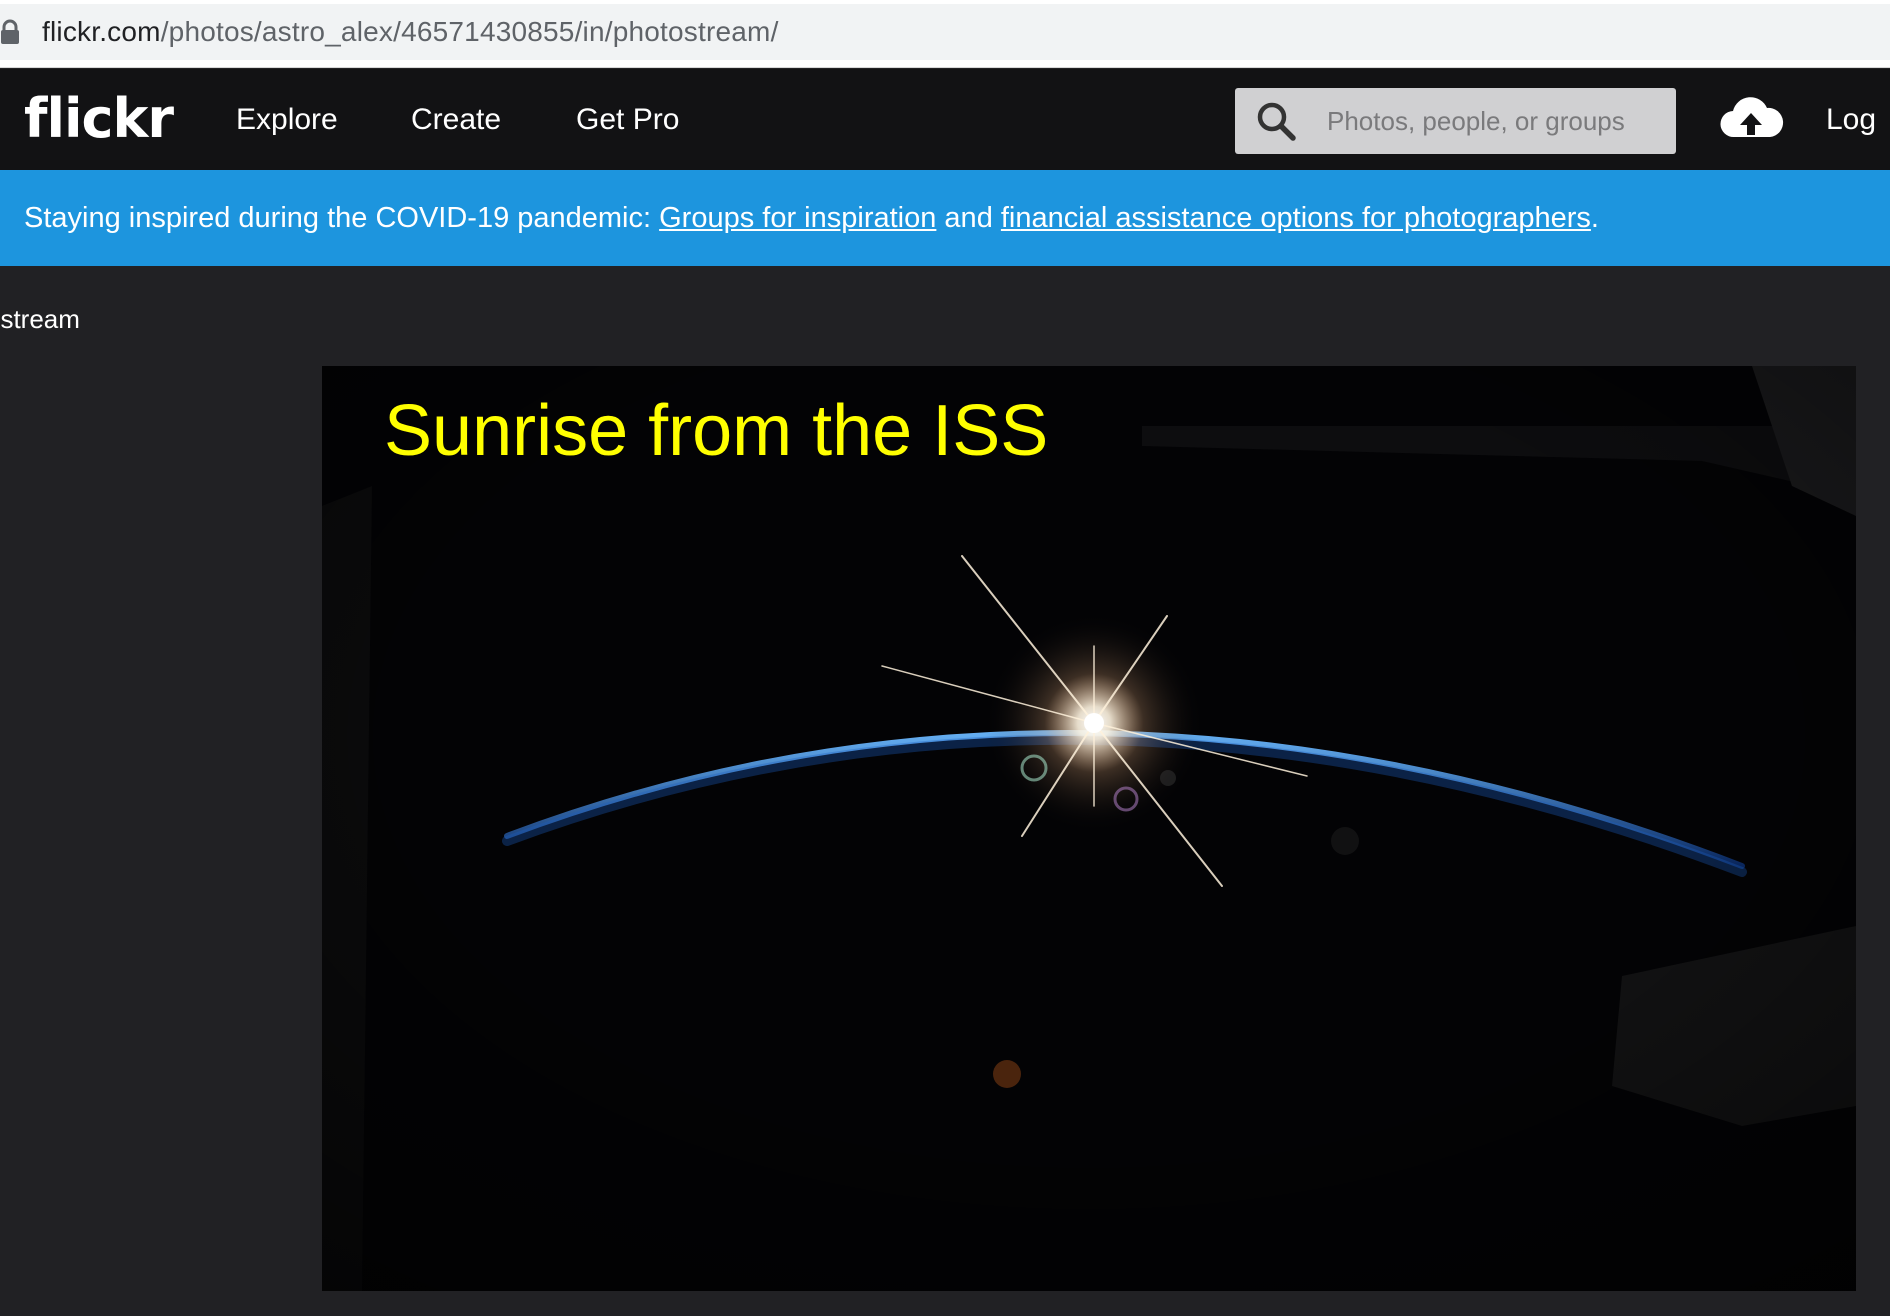 The image size is (1890, 1316). I want to click on url-host: flickr.com, so click(101, 31).